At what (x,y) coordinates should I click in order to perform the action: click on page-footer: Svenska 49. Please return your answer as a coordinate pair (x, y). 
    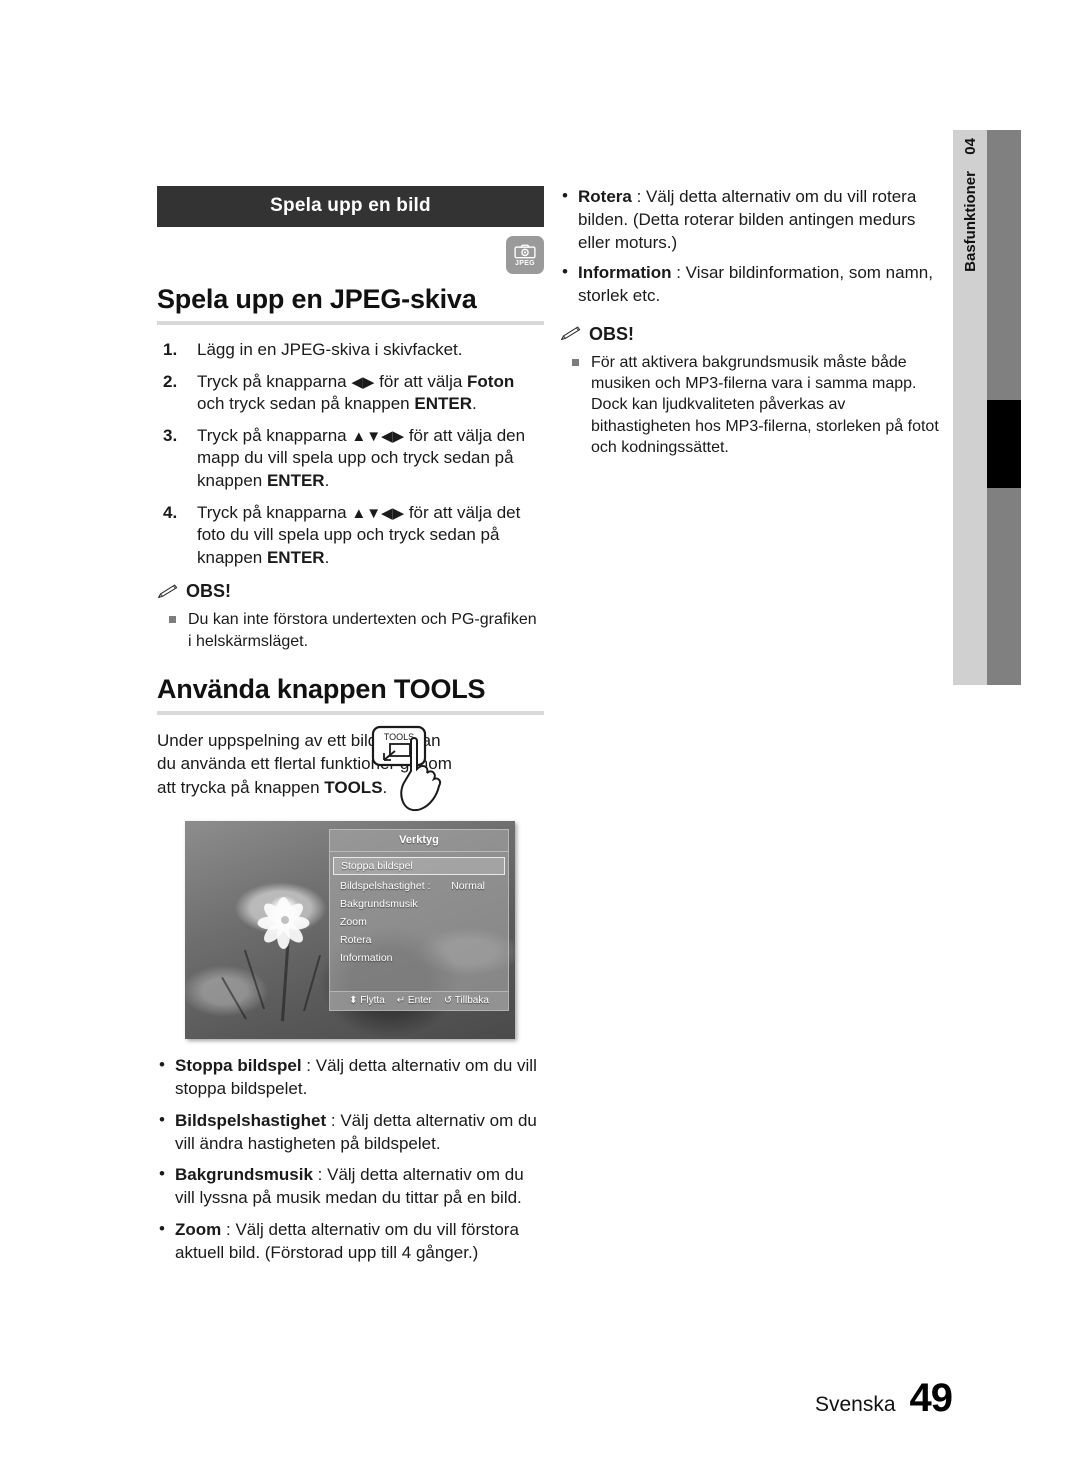
    Looking at the image, I should click on (883, 1398).